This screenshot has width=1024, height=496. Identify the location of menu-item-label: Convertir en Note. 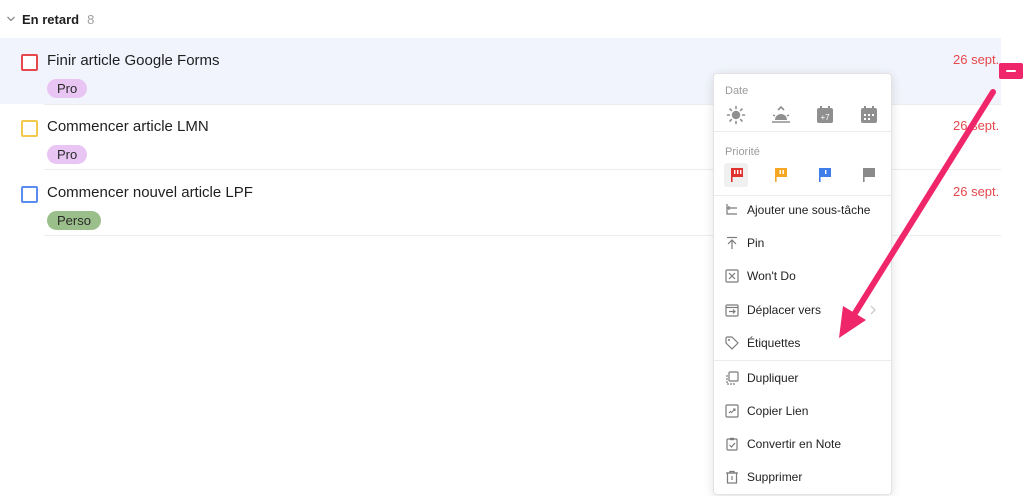
(794, 444).